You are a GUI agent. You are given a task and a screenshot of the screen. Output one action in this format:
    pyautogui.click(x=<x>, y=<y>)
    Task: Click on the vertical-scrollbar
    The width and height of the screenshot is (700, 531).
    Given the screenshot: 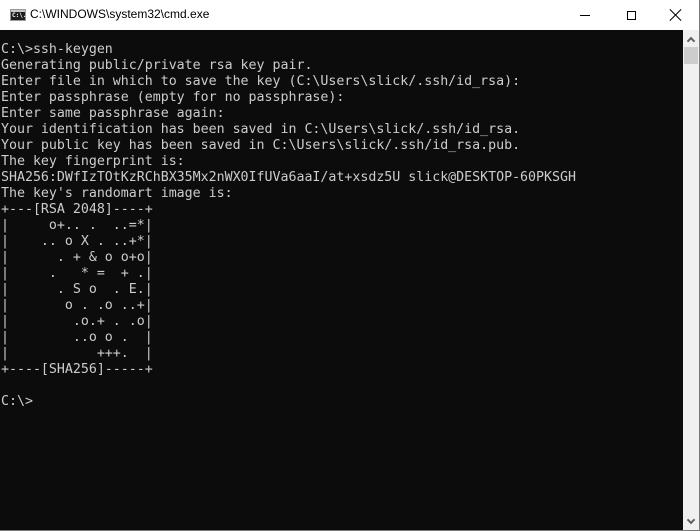 What is the action you would take?
    pyautogui.click(x=691, y=280)
    